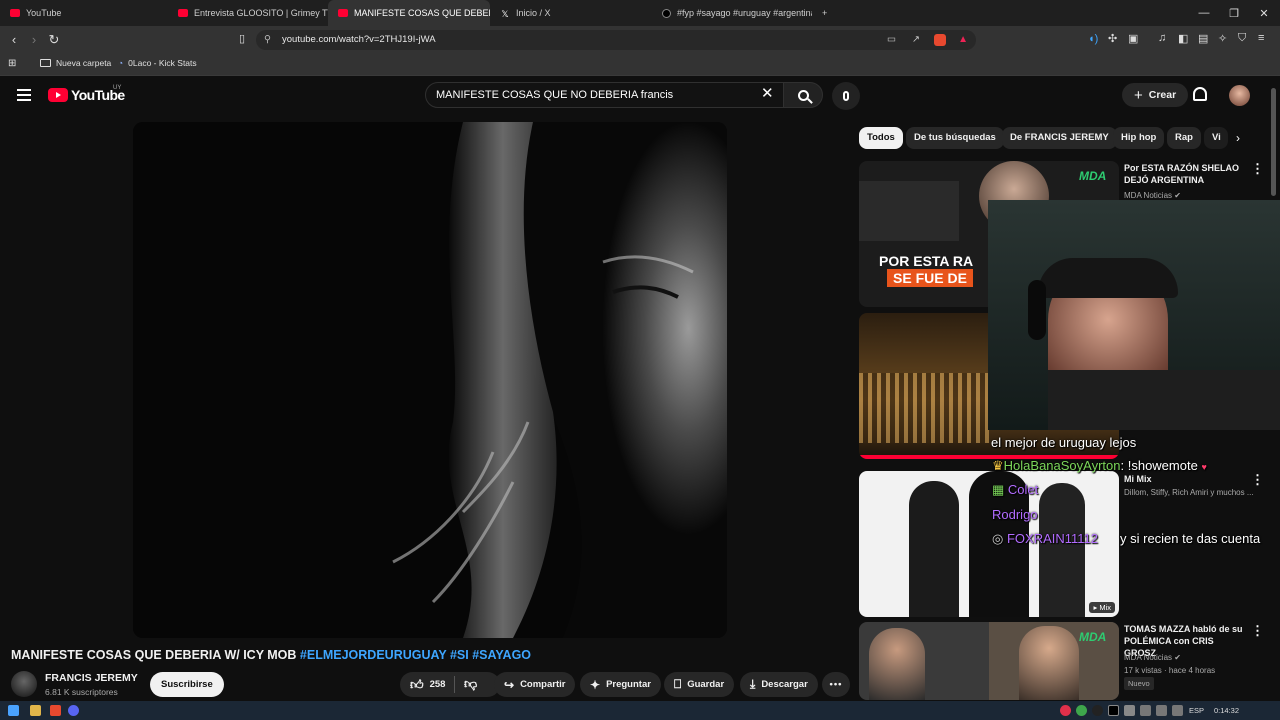  I want to click on thumb-background, so click(909, 211).